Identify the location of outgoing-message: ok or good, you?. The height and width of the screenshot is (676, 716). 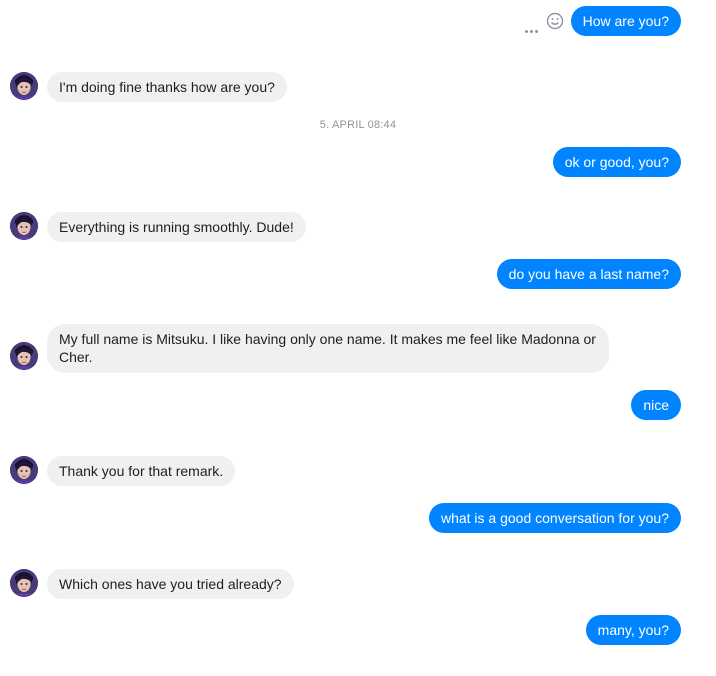
(616, 162).